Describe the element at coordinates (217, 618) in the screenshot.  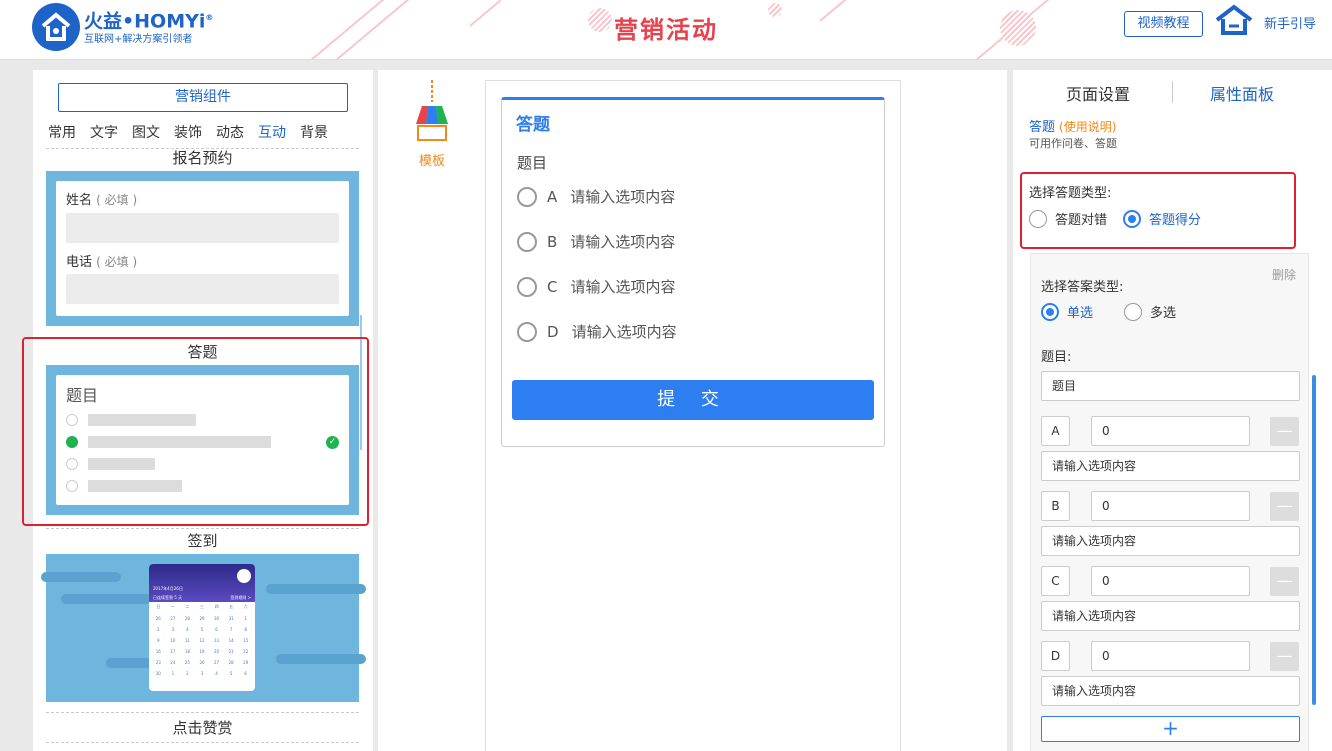
I see `calendar-day: 30` at that location.